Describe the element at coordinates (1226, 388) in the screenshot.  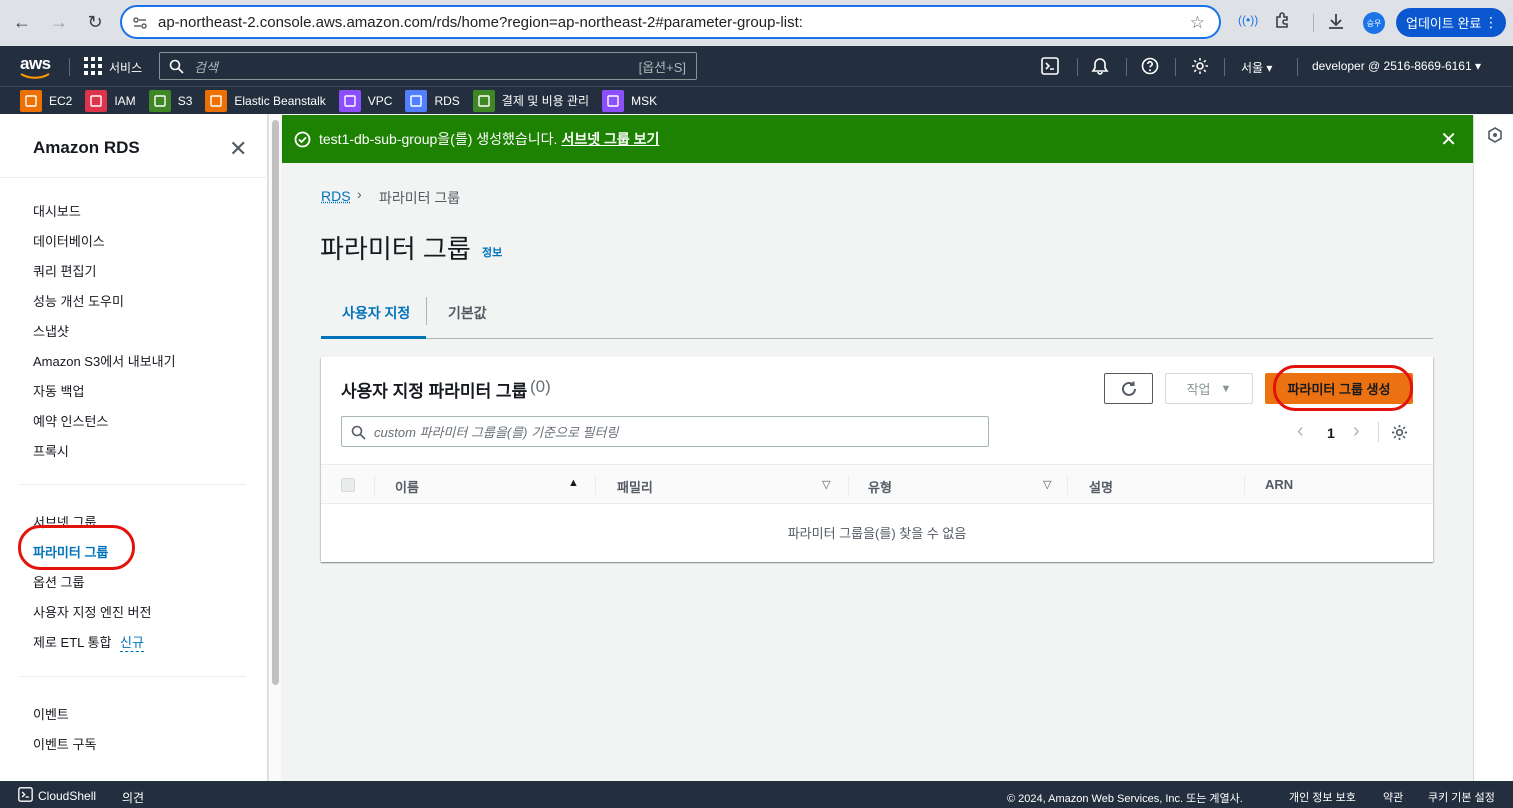
I see `caret-down-icon: ▼` at that location.